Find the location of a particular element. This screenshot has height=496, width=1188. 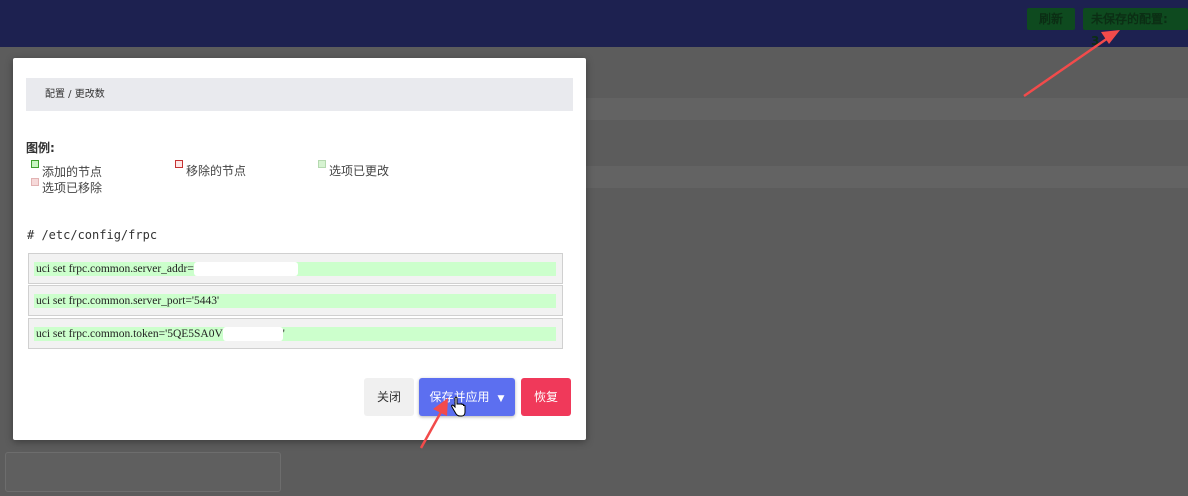

legend-item-option-removed: 选项已移除 is located at coordinates (66, 186).